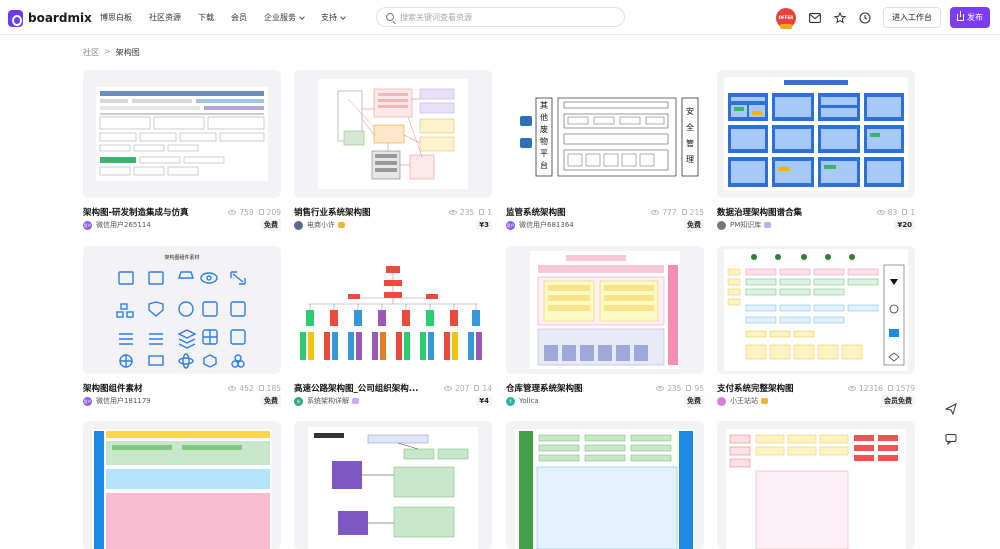  I want to click on component-icons-thumbnail: 架构图组件素材, so click(181, 311).